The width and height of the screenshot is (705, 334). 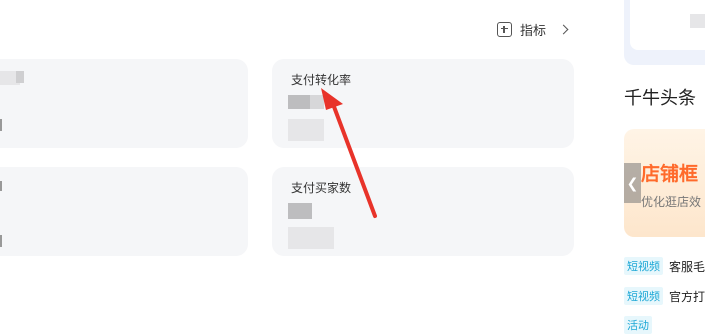 What do you see at coordinates (660, 98) in the screenshot?
I see `section-title: 千牛头条` at bounding box center [660, 98].